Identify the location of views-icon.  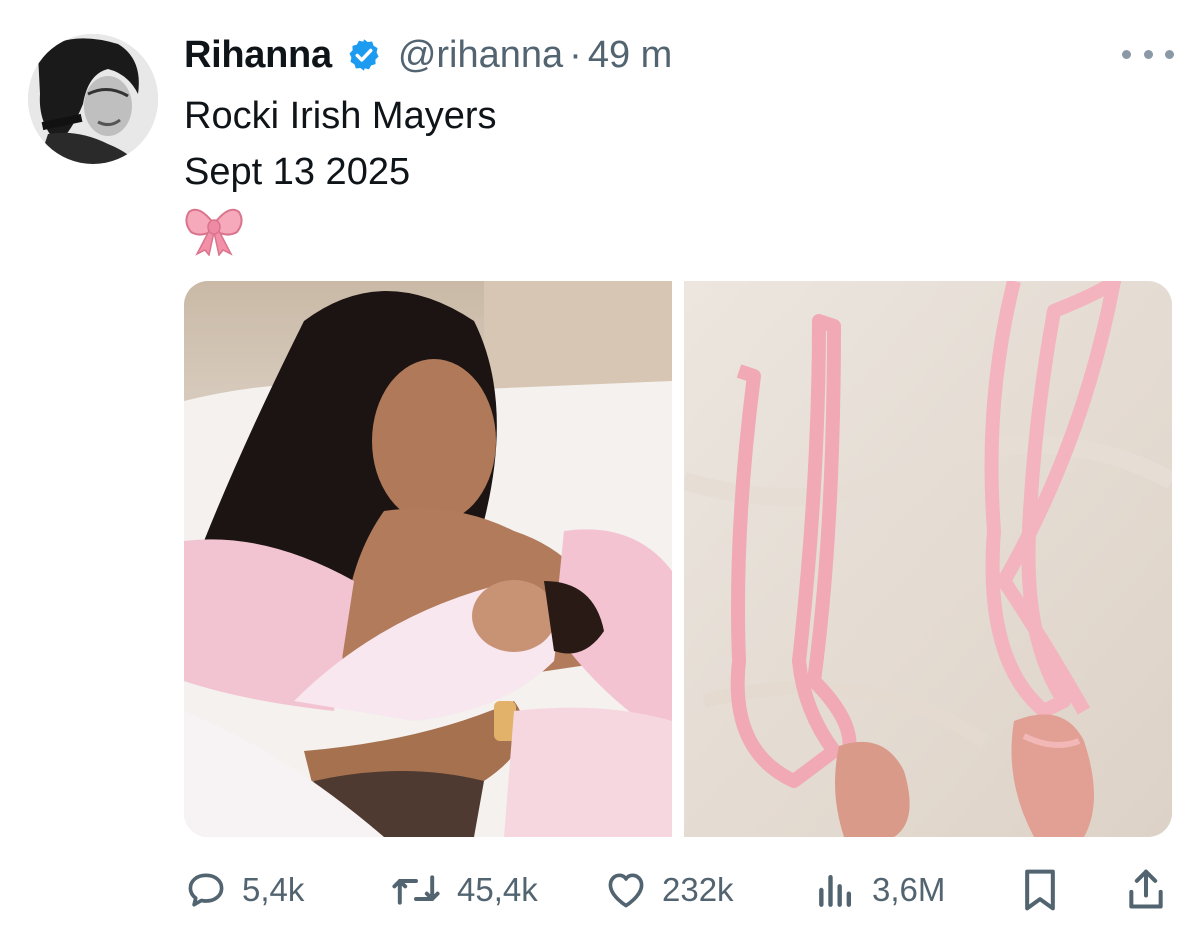
(835, 890).